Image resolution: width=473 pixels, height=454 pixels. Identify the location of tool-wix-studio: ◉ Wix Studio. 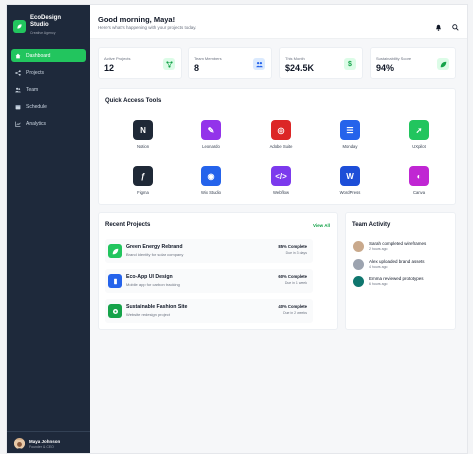
(211, 180).